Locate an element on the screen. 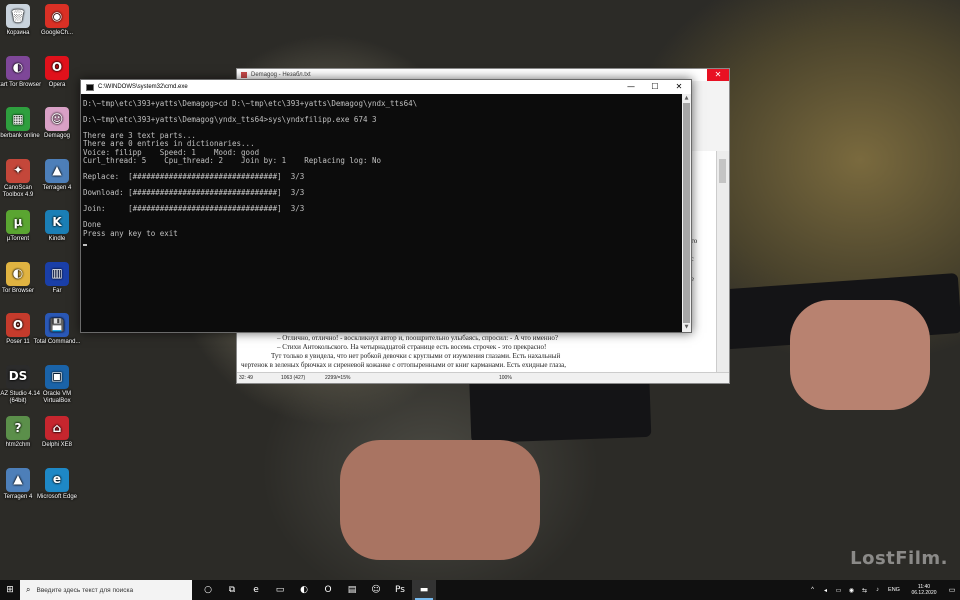 This screenshot has height=600, width=960. desktop-icon-label: Delphi XE8 is located at coordinates (57, 445).